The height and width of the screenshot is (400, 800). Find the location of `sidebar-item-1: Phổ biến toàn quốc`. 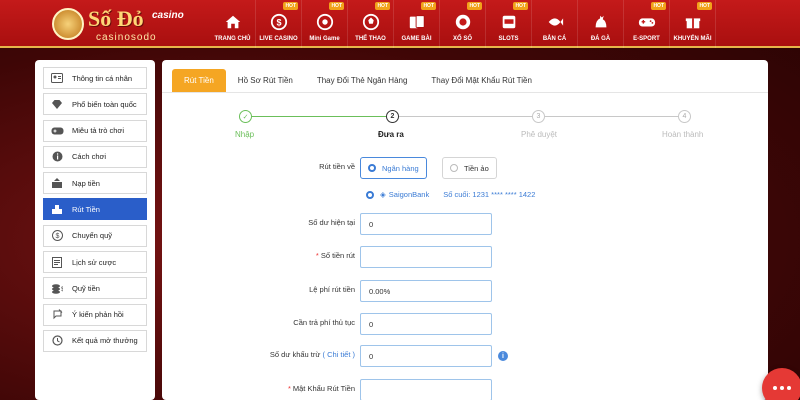

sidebar-item-1: Phổ biến toàn quốc is located at coordinates (95, 104).